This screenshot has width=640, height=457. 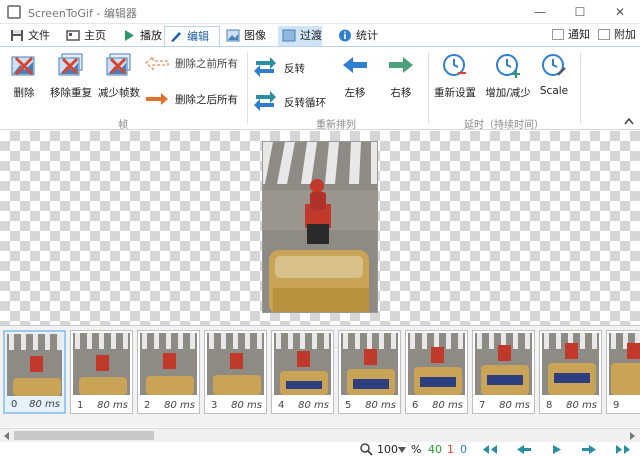 I want to click on current-frame: 0, so click(x=463, y=449).